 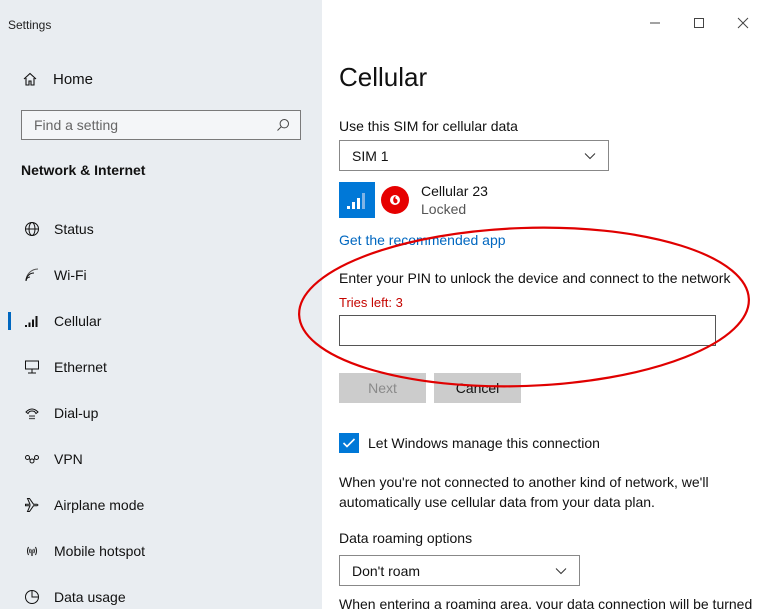 What do you see at coordinates (78, 321) in the screenshot?
I see `sidebar-item-label: Cellular` at bounding box center [78, 321].